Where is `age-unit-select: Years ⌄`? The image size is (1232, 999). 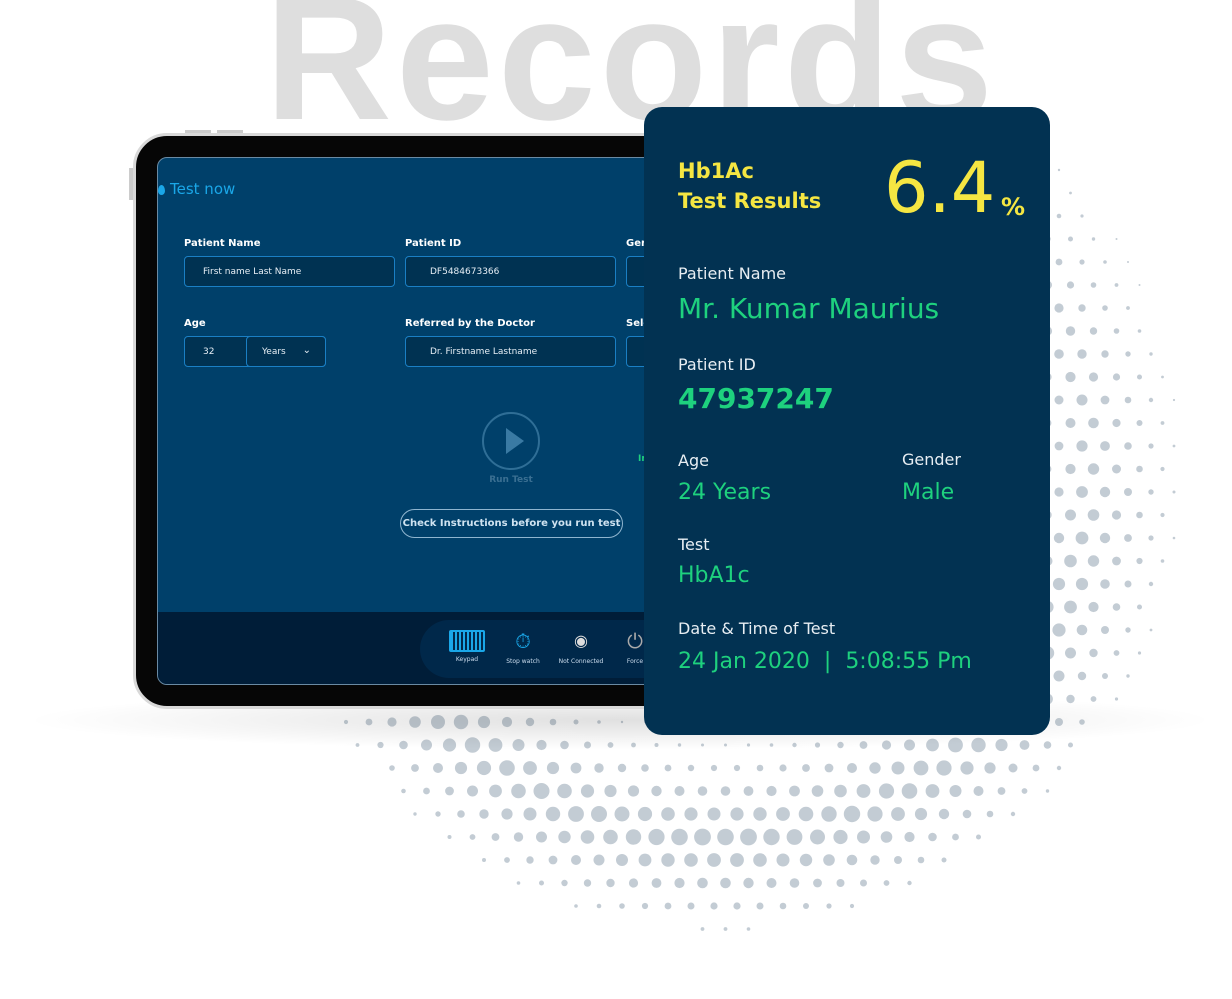 age-unit-select: Years ⌄ is located at coordinates (286, 351).